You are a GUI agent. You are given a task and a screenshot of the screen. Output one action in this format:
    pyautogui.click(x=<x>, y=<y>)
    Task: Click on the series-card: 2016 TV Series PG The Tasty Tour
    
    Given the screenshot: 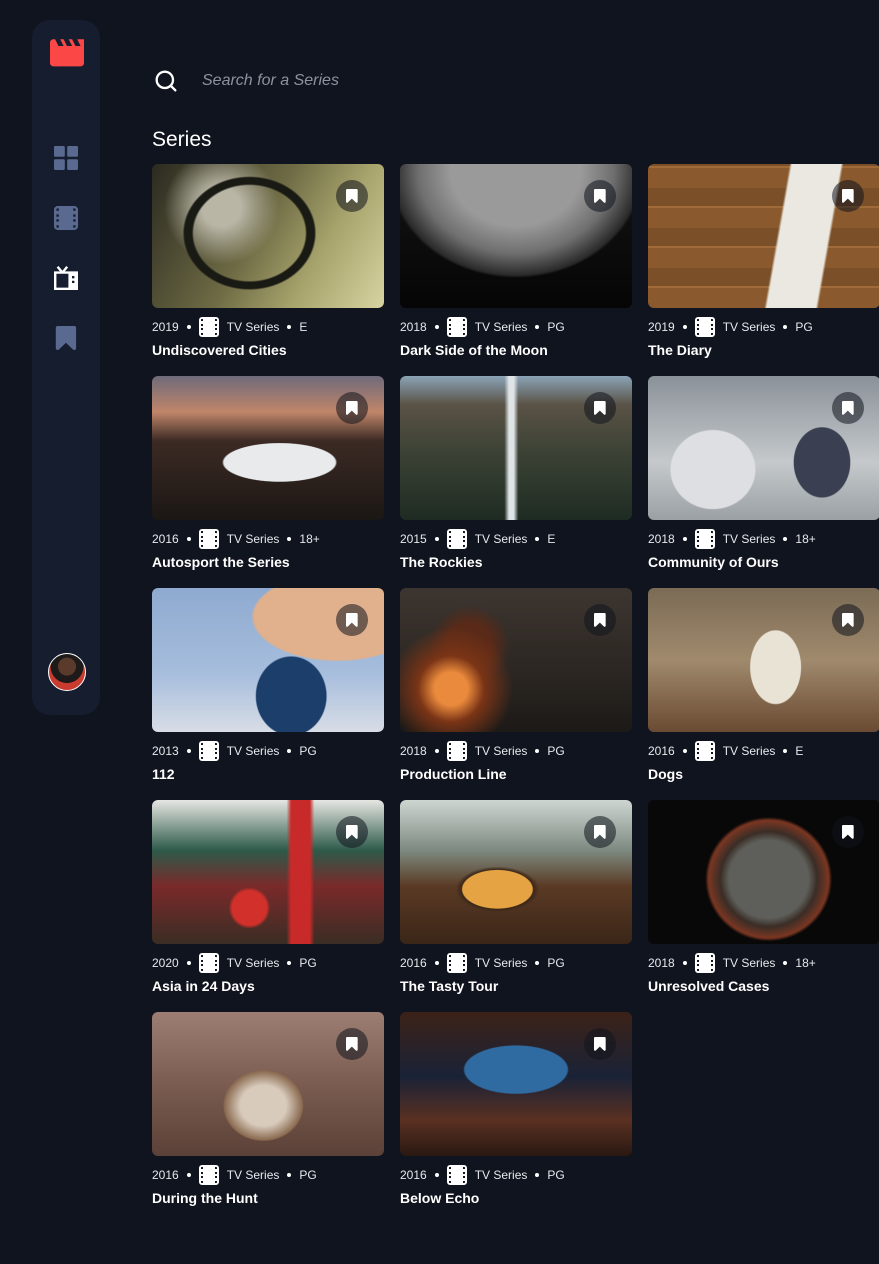 What is the action you would take?
    pyautogui.click(x=516, y=897)
    